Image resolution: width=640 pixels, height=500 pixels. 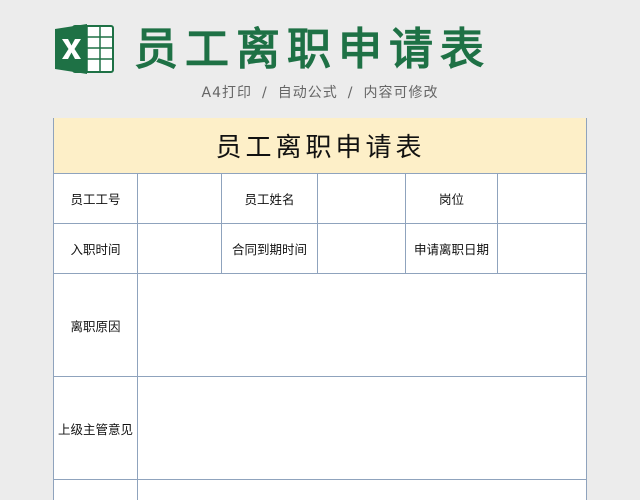 I want to click on cell-supervisor-opinion, so click(x=361, y=428).